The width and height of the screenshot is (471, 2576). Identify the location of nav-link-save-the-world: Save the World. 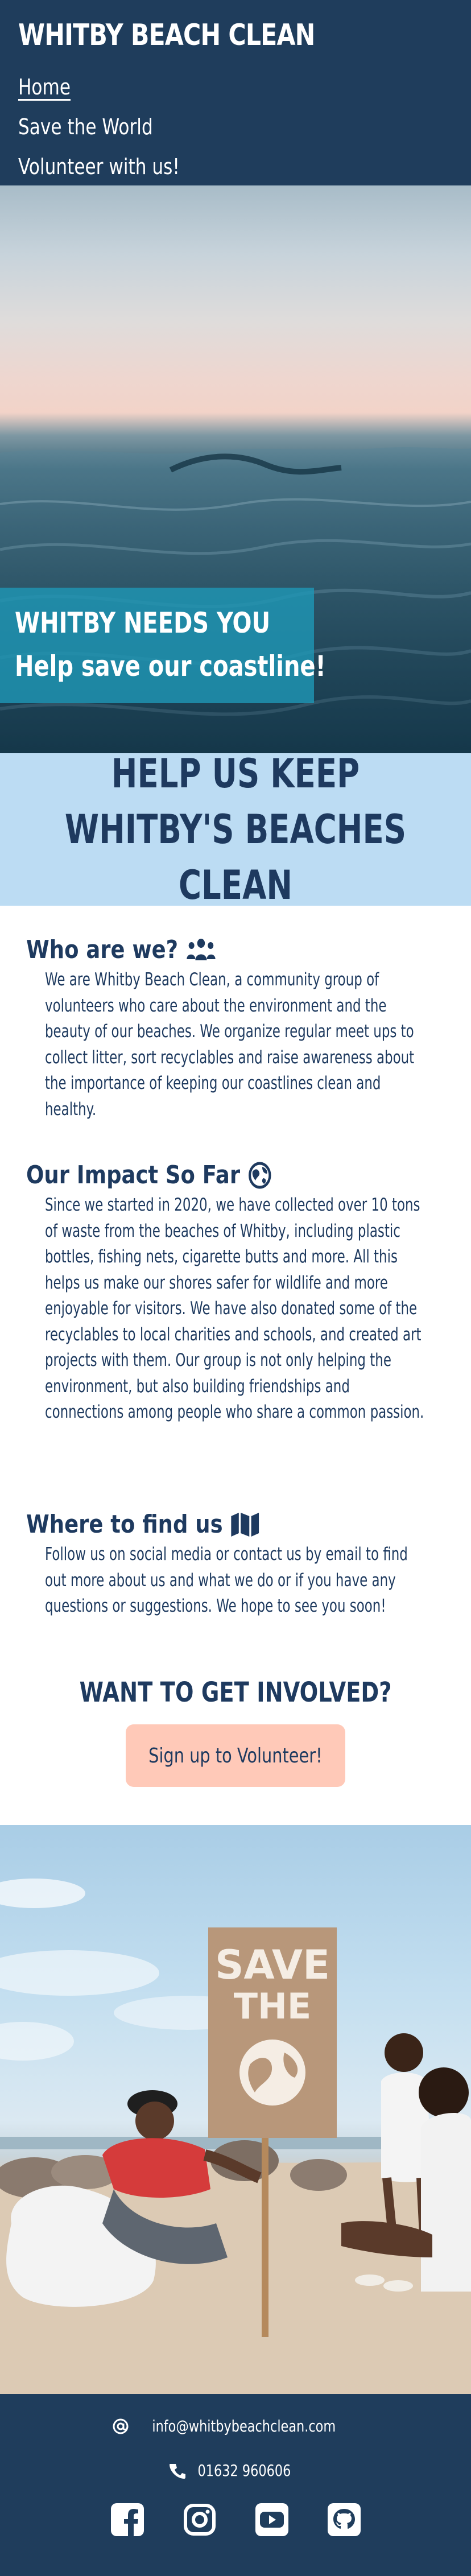
(85, 127).